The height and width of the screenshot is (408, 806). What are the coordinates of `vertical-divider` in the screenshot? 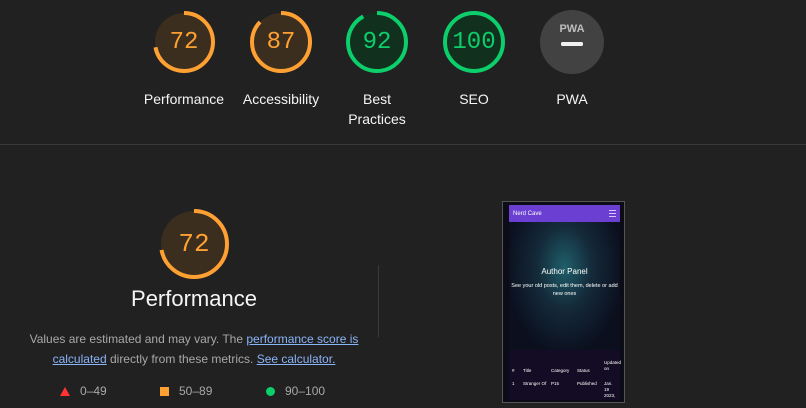 It's located at (378, 301).